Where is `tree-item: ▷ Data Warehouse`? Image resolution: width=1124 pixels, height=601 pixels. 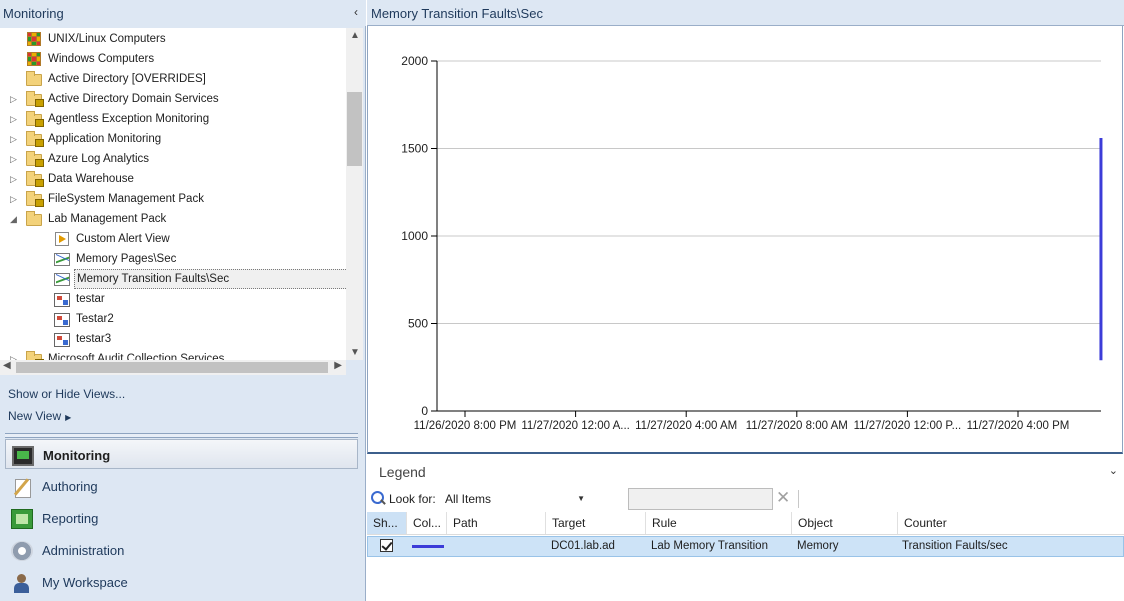 tree-item: ▷ Data Warehouse is located at coordinates (175, 179).